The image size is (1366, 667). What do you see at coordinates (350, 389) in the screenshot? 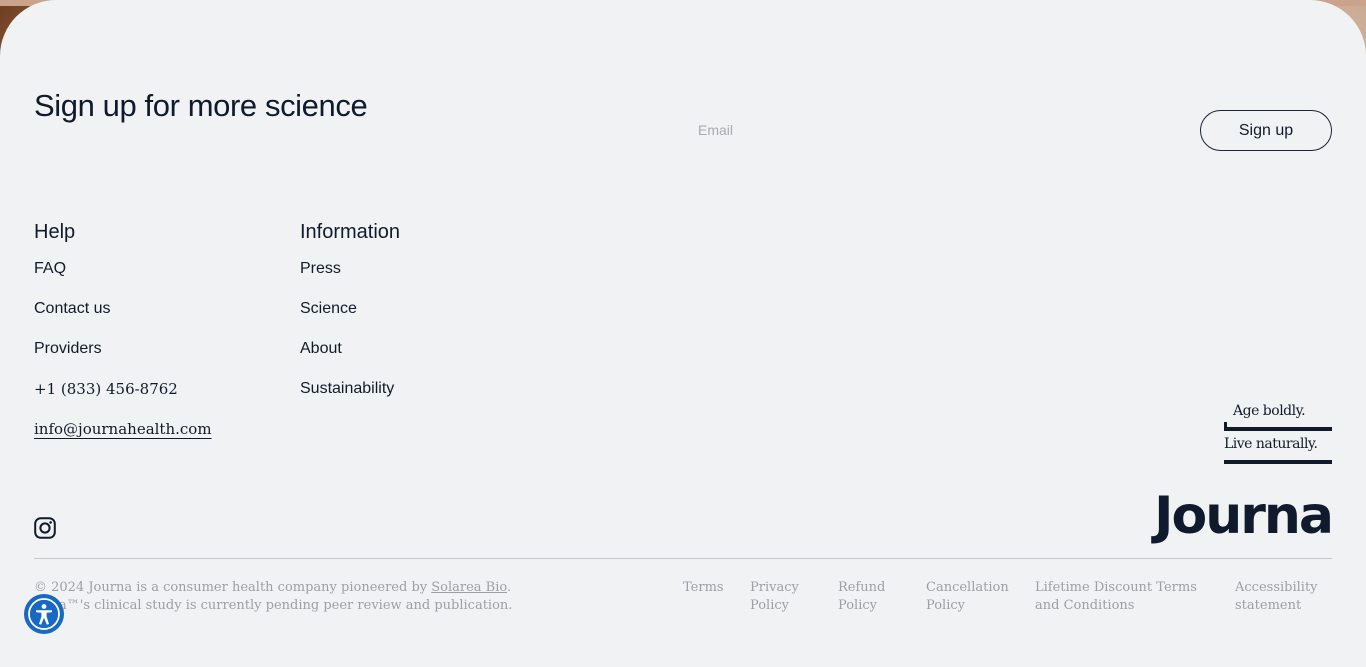
I see `sustainability-link: Sustainability` at bounding box center [350, 389].